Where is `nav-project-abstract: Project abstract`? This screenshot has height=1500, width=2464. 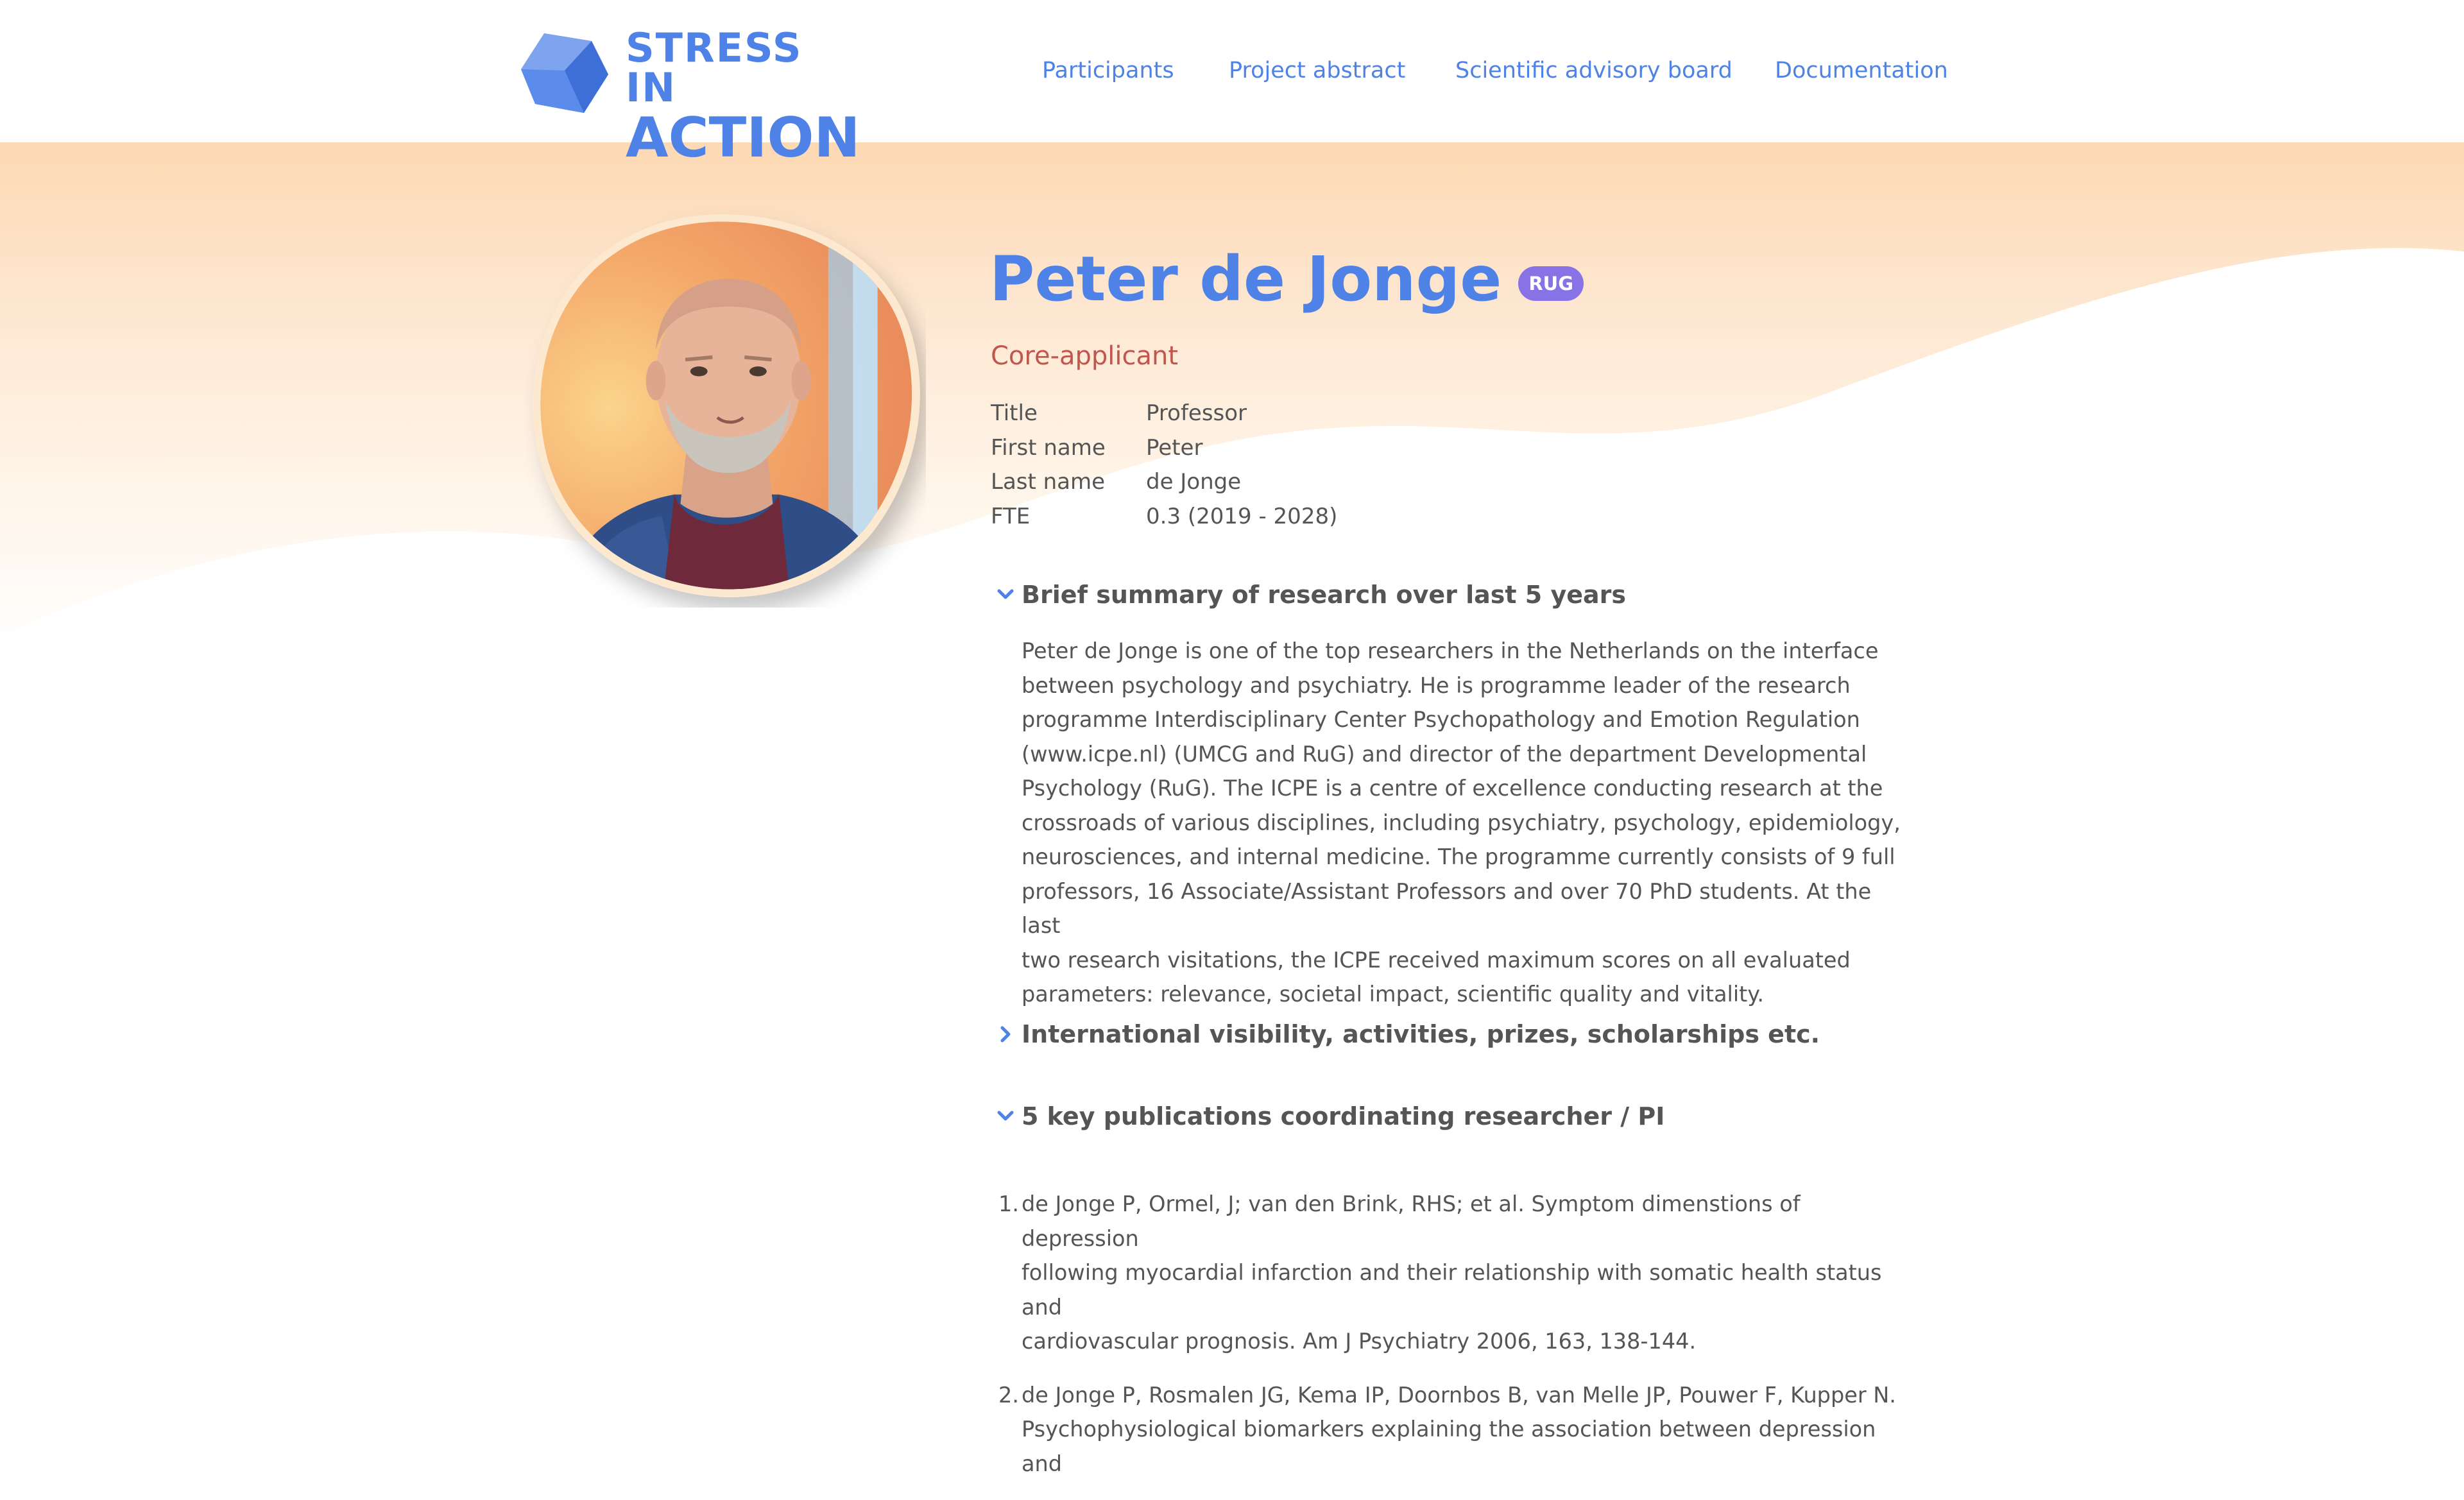
nav-project-abstract: Project abstract is located at coordinates (1317, 70).